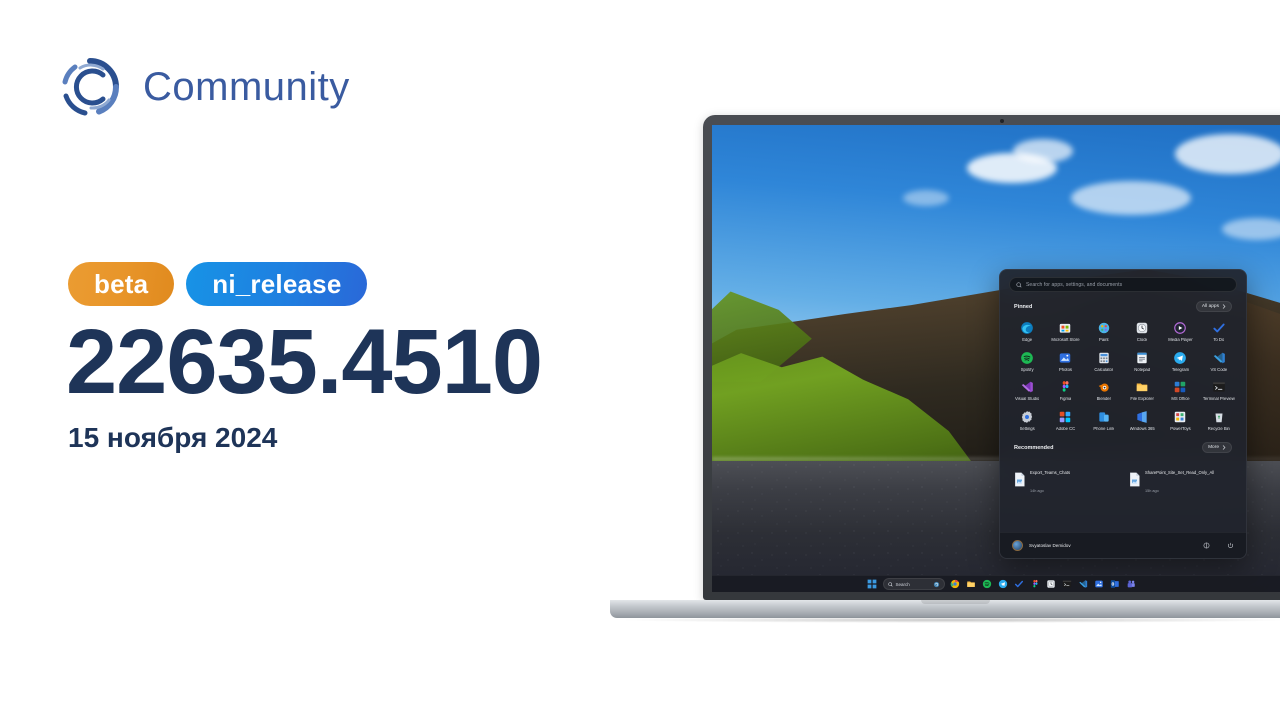  Describe the element at coordinates (1104, 390) in the screenshot. I see `app-tile-blender: Blender` at that location.